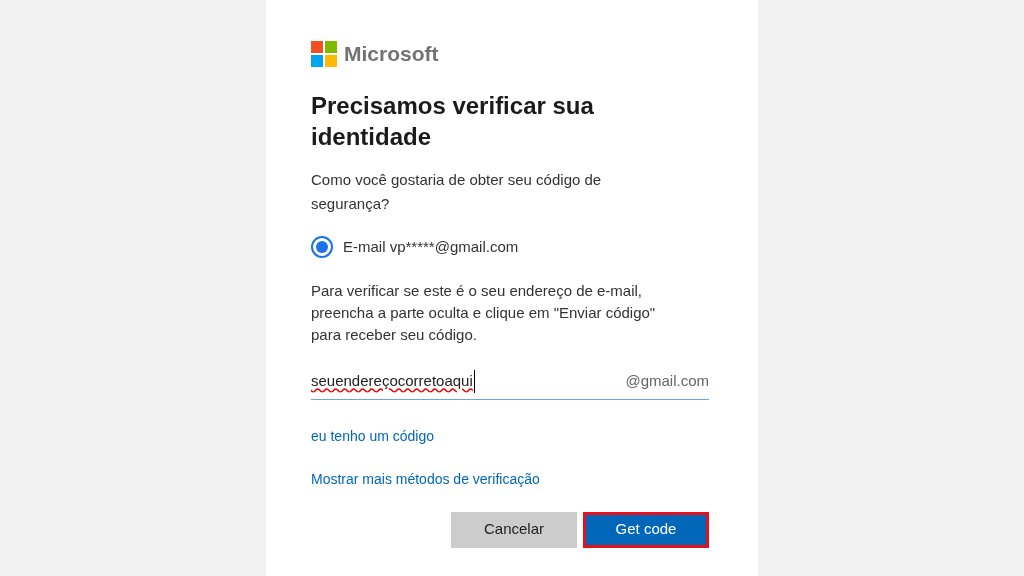 The height and width of the screenshot is (576, 1024). What do you see at coordinates (510, 385) in the screenshot?
I see `email-field: seuendereçocorretoaqui @gmail.com` at bounding box center [510, 385].